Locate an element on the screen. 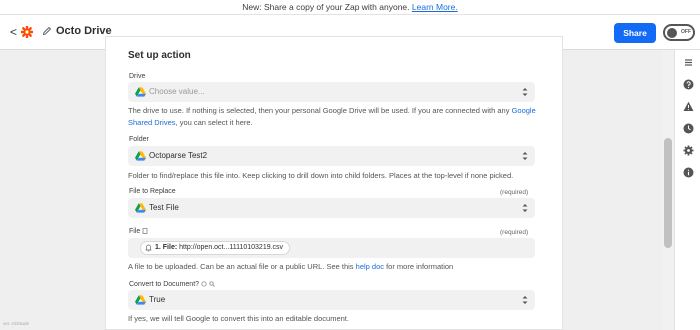 Image resolution: width=700 pixels, height=330 pixels. step-title: Set up action is located at coordinates (159, 55).